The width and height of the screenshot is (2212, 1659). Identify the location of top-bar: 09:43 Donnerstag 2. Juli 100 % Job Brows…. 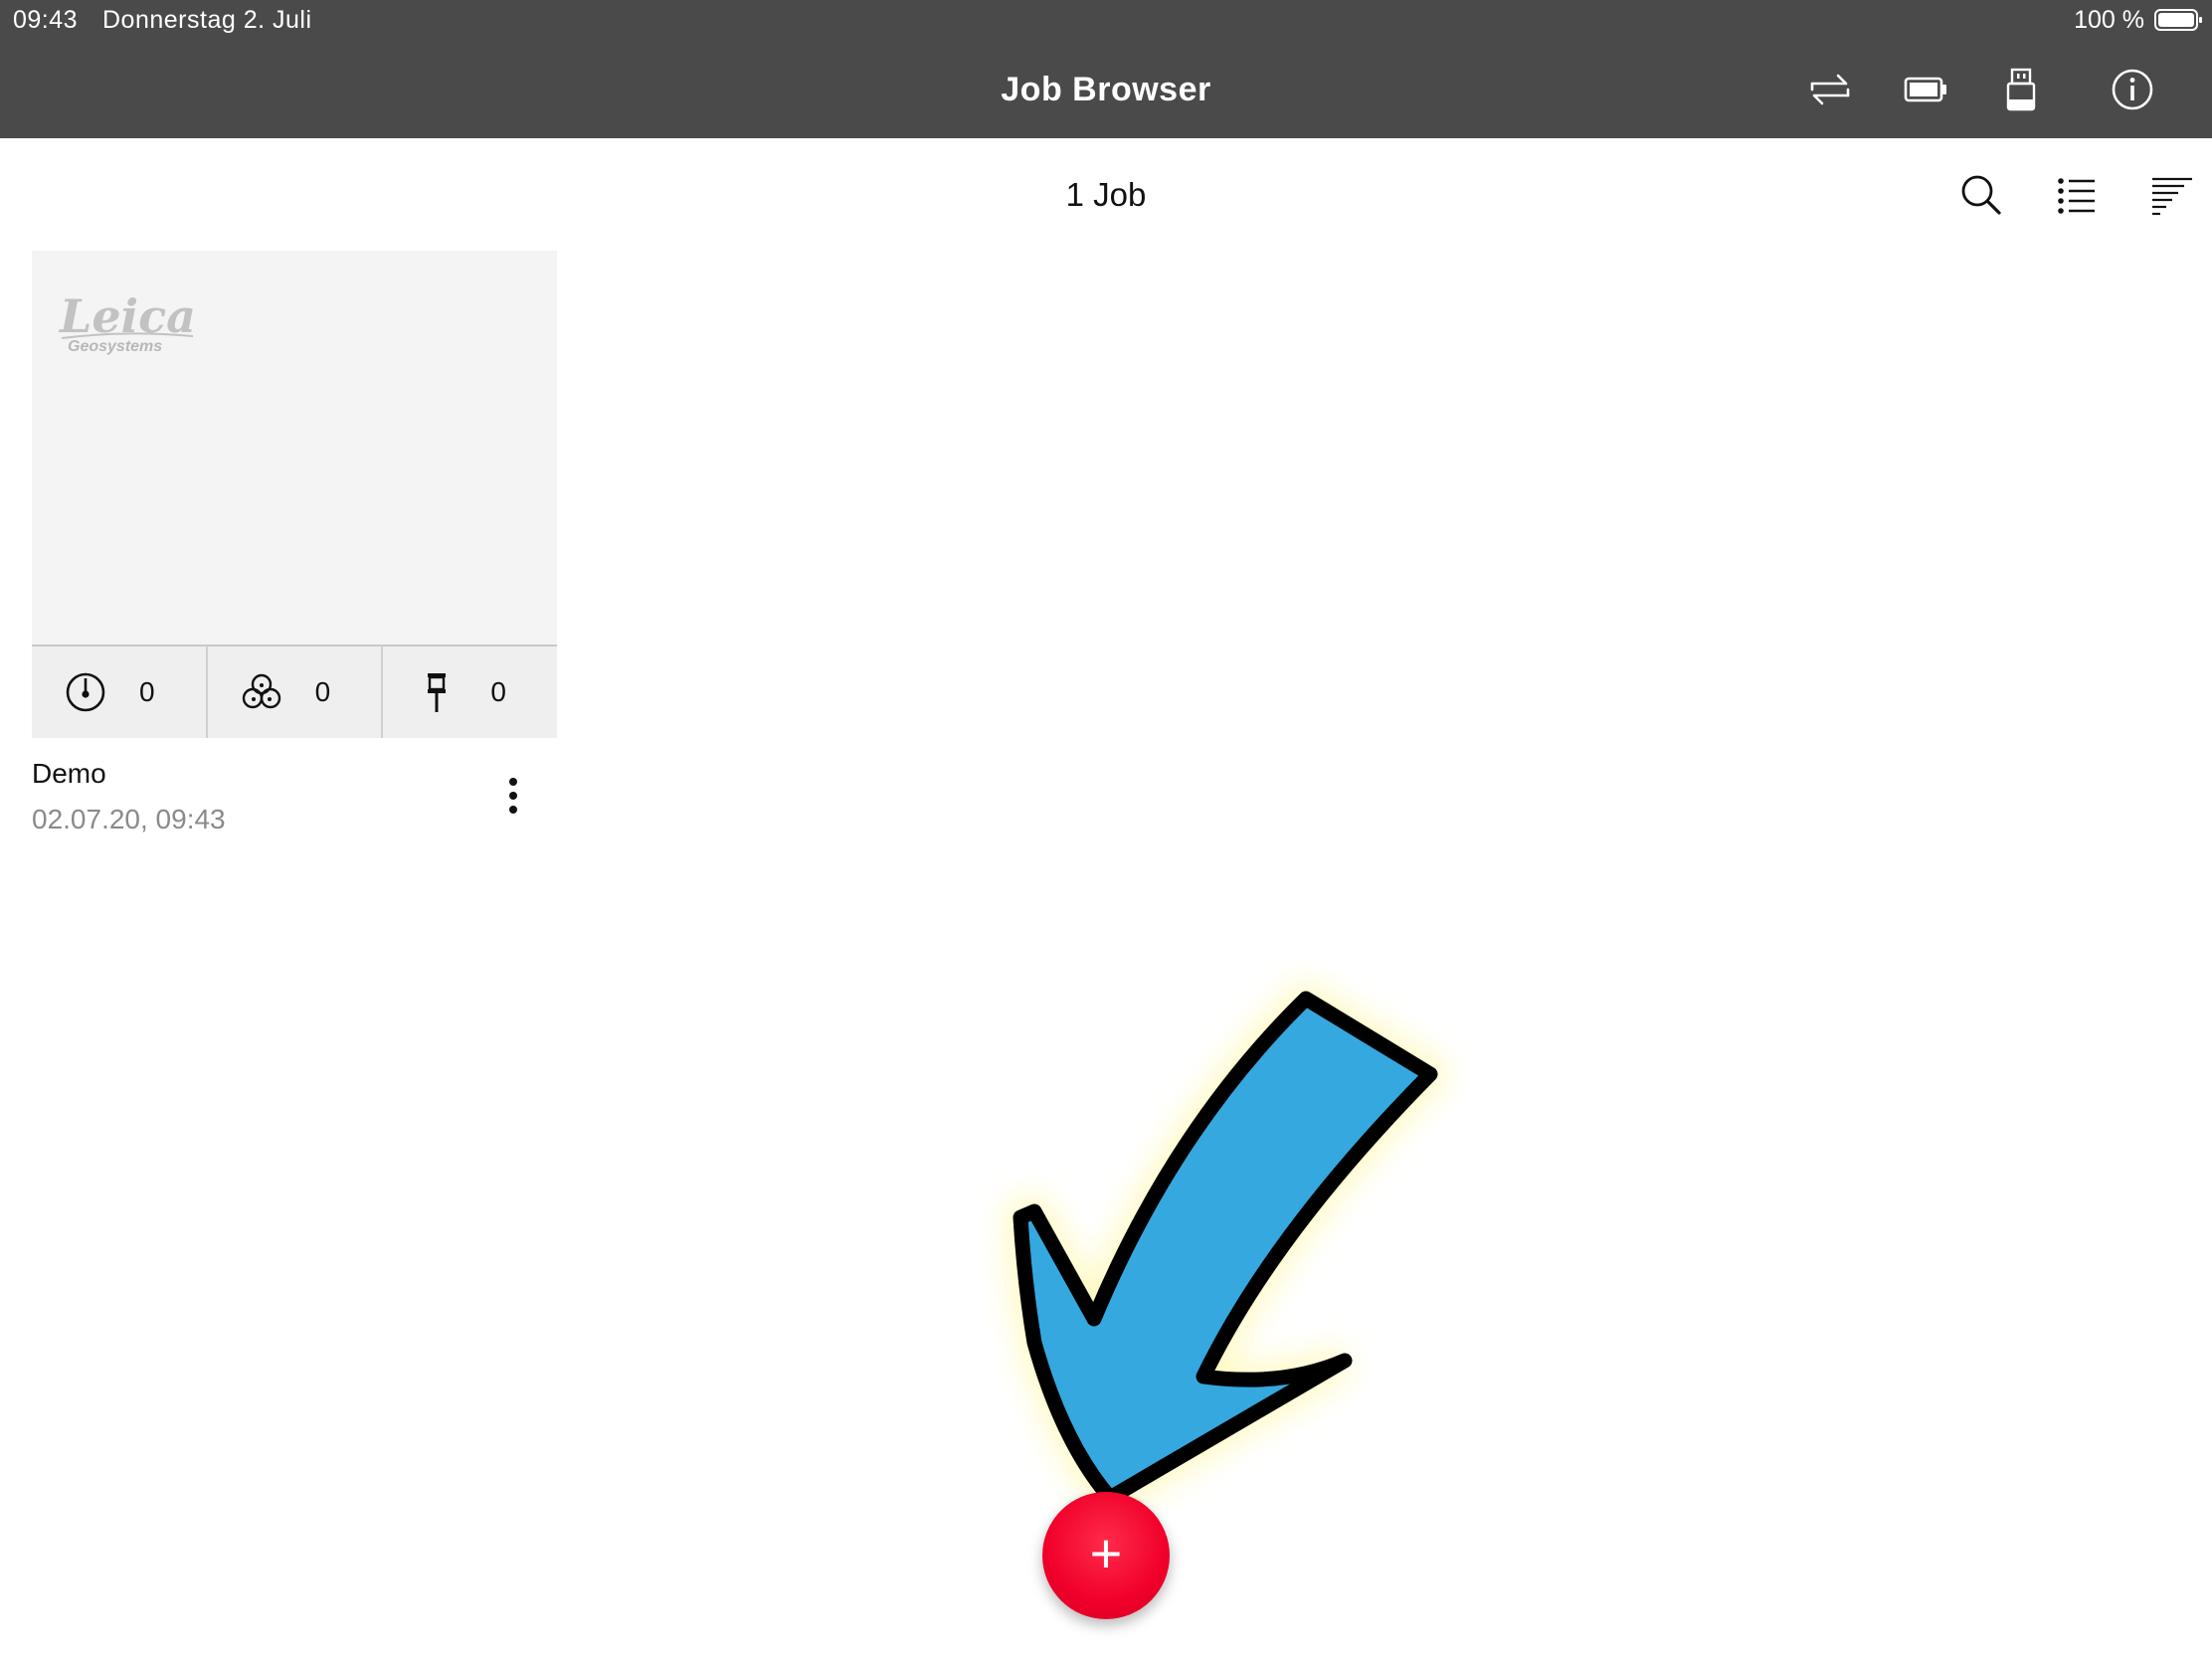
(1106, 69).